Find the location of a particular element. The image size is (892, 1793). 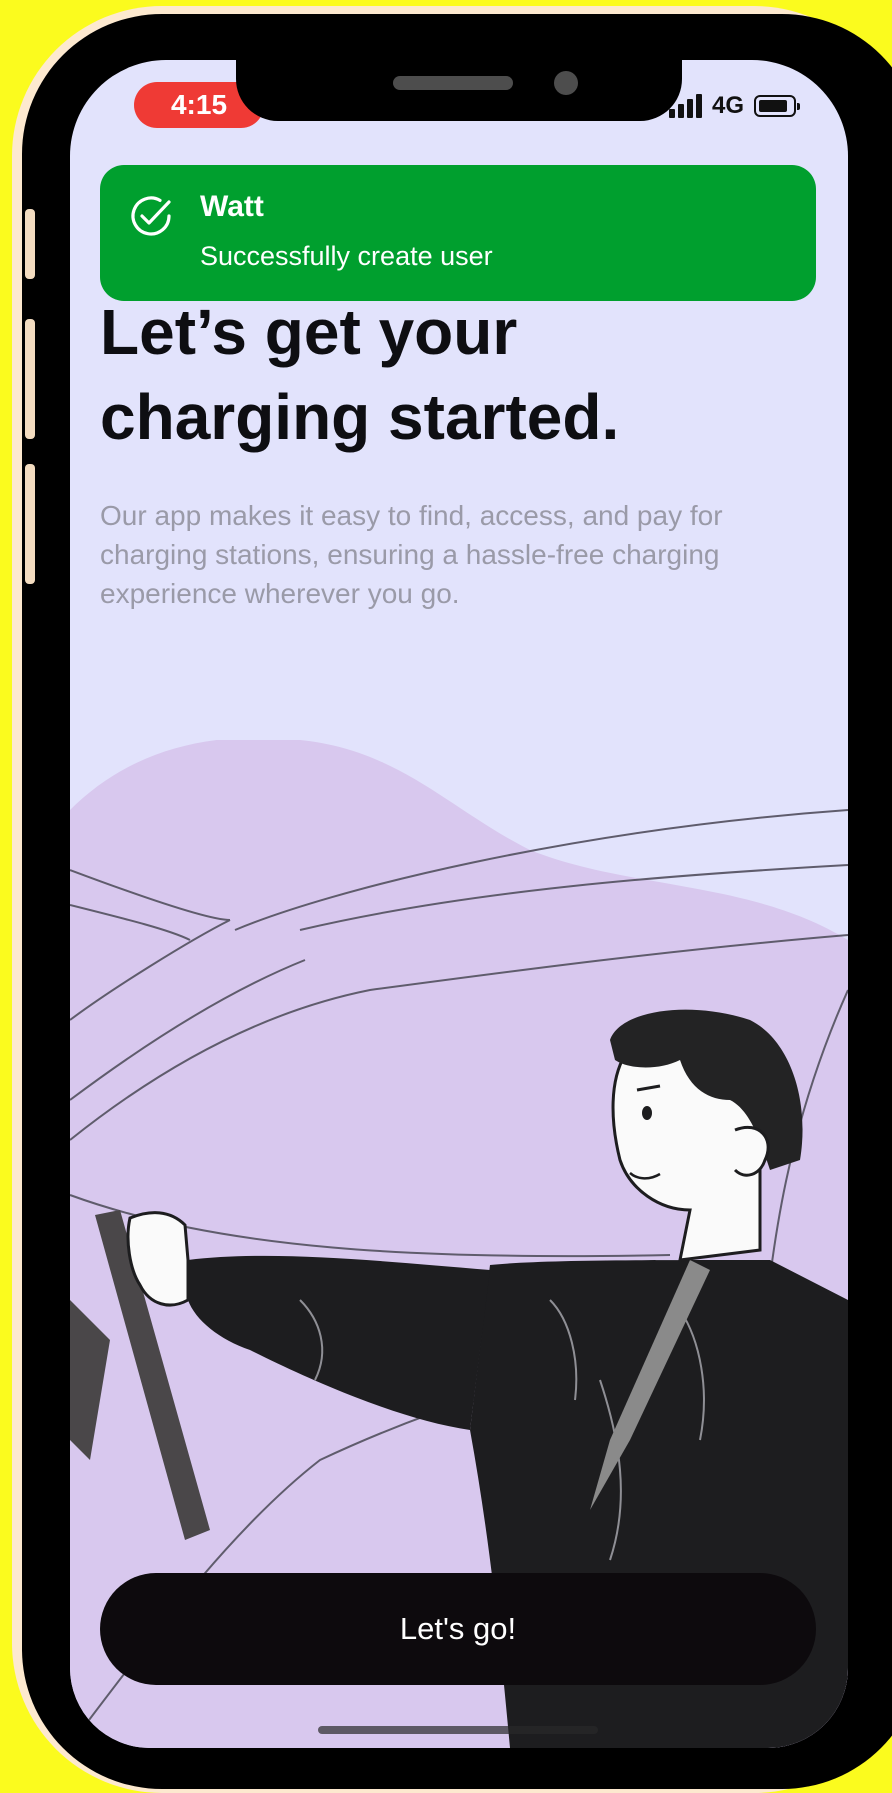

home-indicator is located at coordinates (458, 1730).